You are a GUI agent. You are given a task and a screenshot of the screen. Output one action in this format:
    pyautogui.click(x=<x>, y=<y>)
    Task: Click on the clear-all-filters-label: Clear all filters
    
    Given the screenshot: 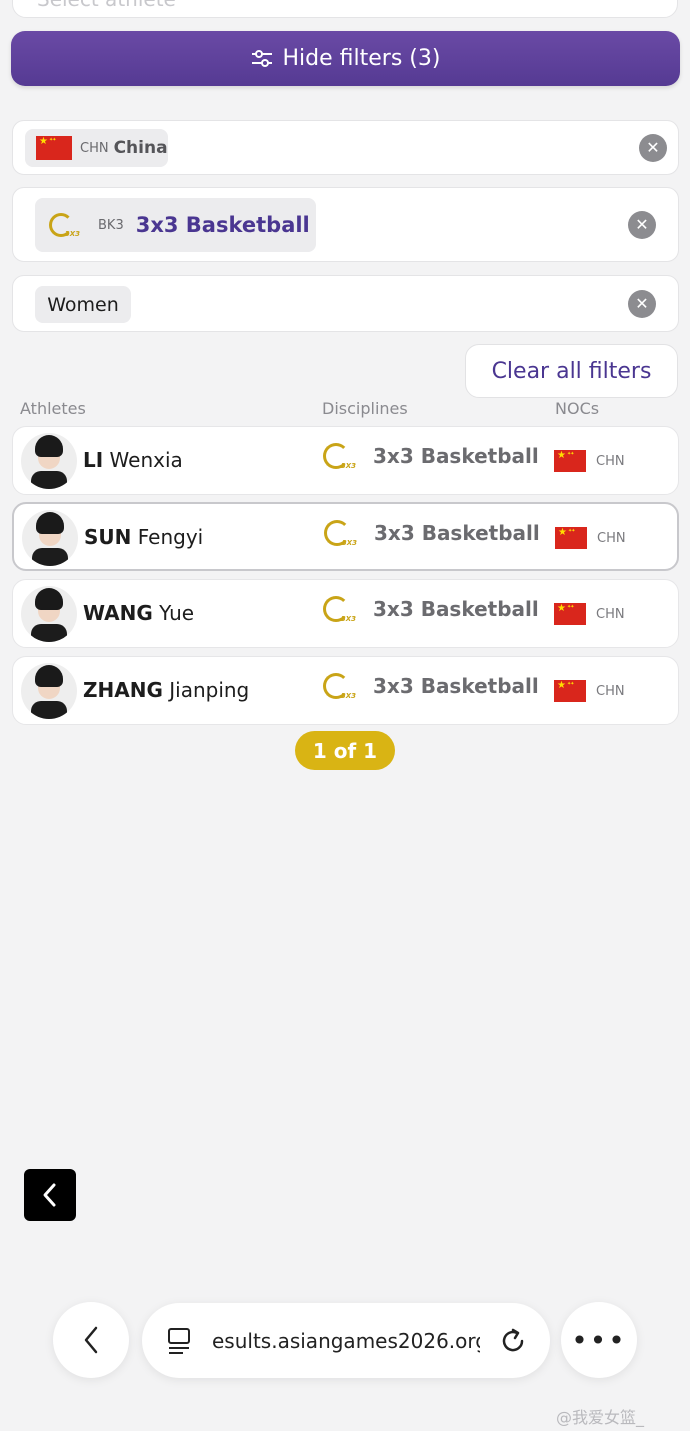 What is the action you would take?
    pyautogui.click(x=571, y=371)
    